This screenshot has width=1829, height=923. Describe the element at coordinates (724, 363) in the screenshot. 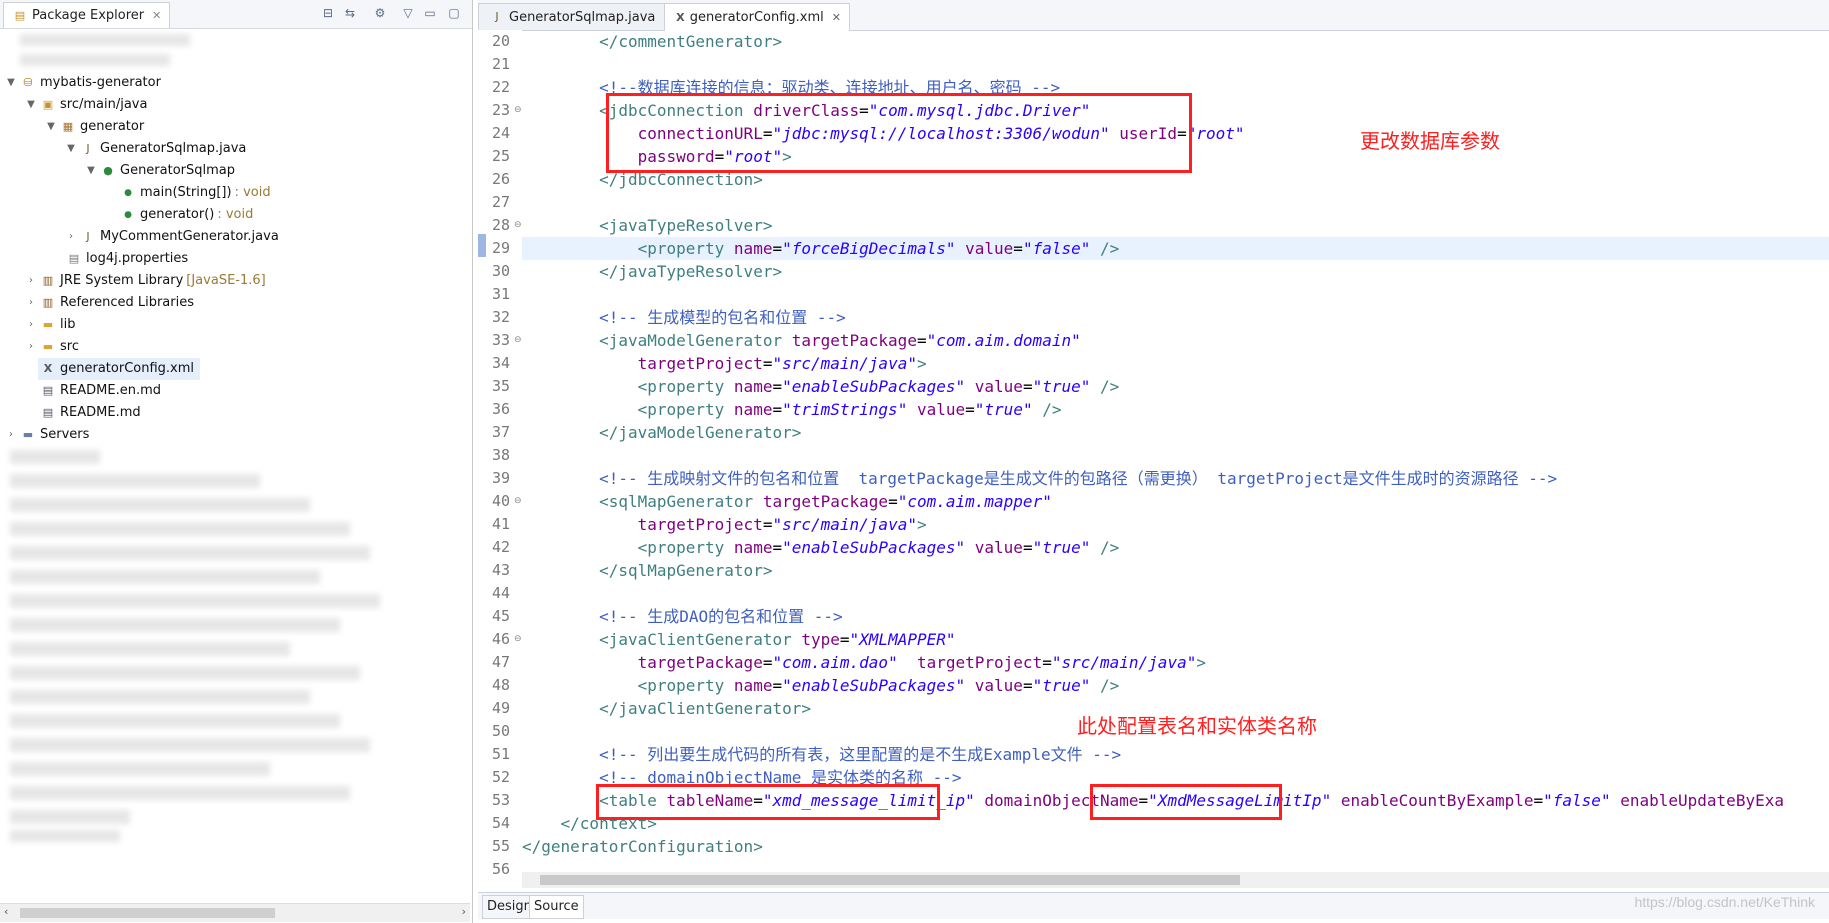

I see `code-line: targetProject="src/main/java">` at that location.